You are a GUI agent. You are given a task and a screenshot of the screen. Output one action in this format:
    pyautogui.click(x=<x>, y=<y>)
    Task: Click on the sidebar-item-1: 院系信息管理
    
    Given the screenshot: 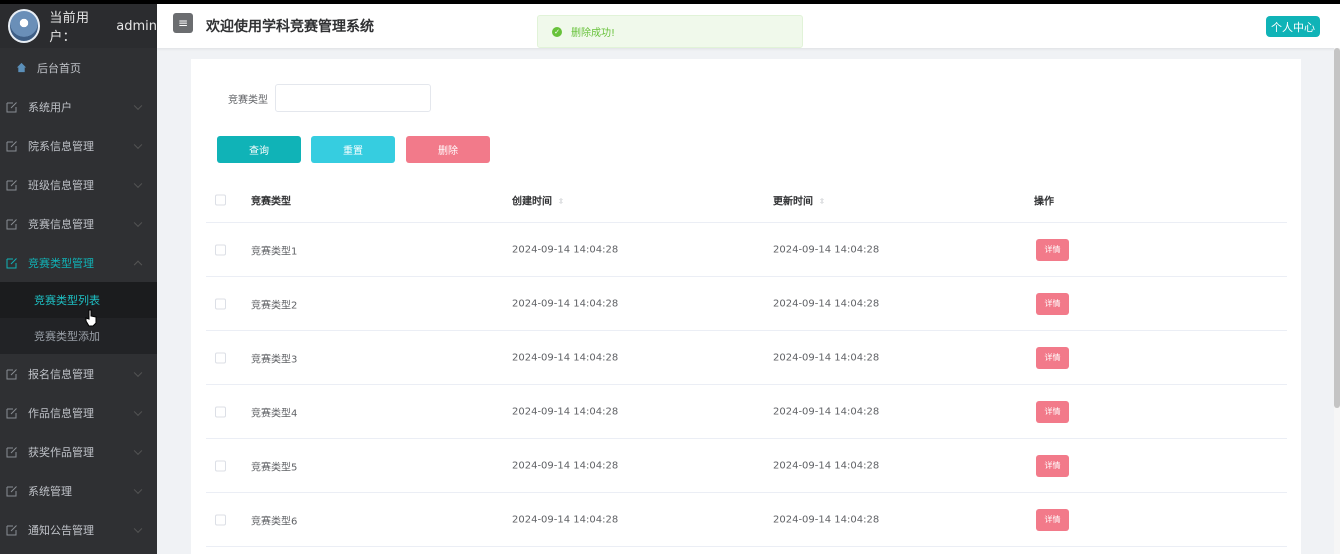 What is the action you would take?
    pyautogui.click(x=78, y=145)
    